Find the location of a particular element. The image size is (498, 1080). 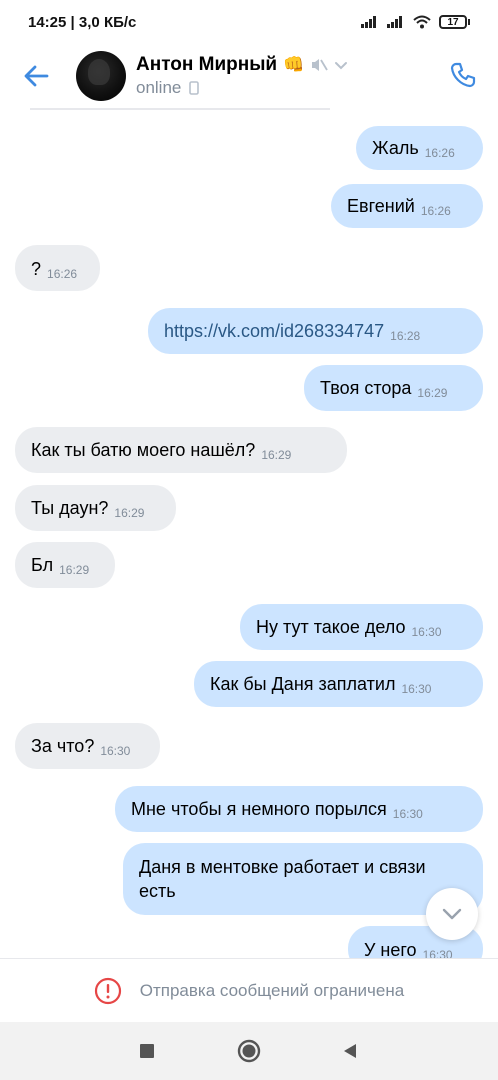

message-bubble: Евгений 16:26 is located at coordinates (407, 206).